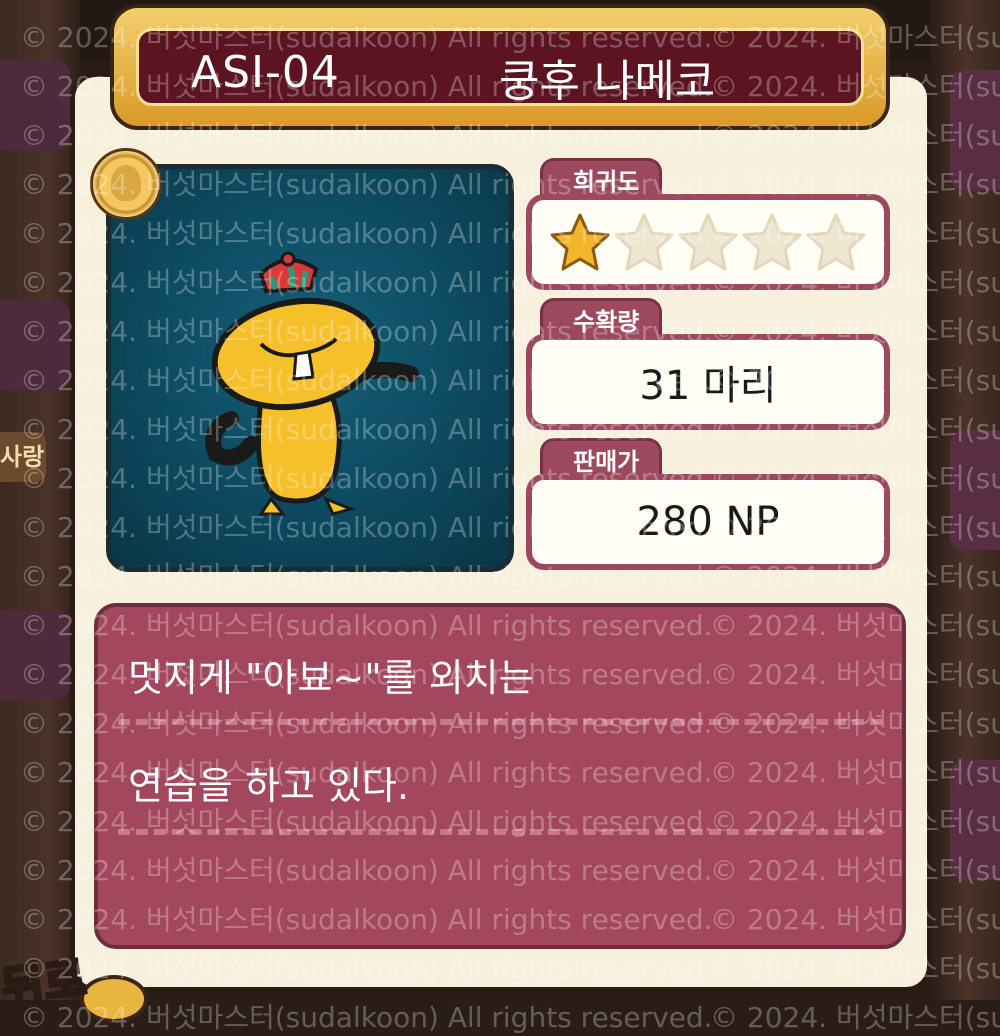 This screenshot has height=1036, width=1000. I want to click on rarity-box, so click(708, 242).